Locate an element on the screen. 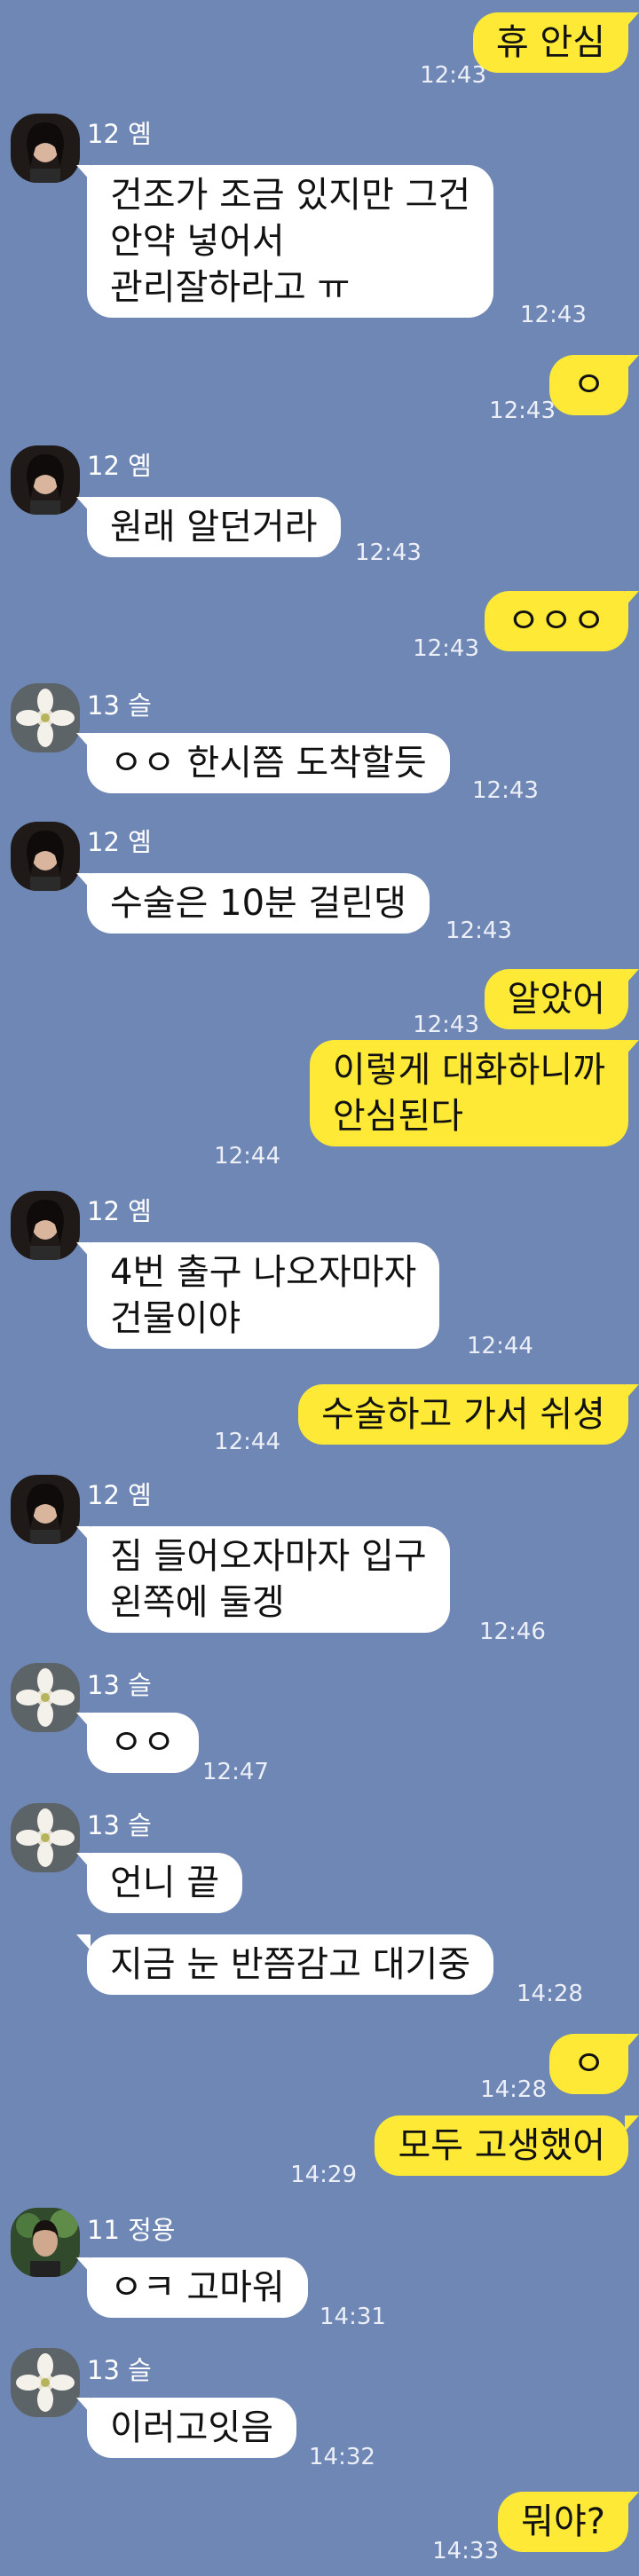 The image size is (639, 2576). message-bubble-mine: ㅇㅇㅇ is located at coordinates (561, 621).